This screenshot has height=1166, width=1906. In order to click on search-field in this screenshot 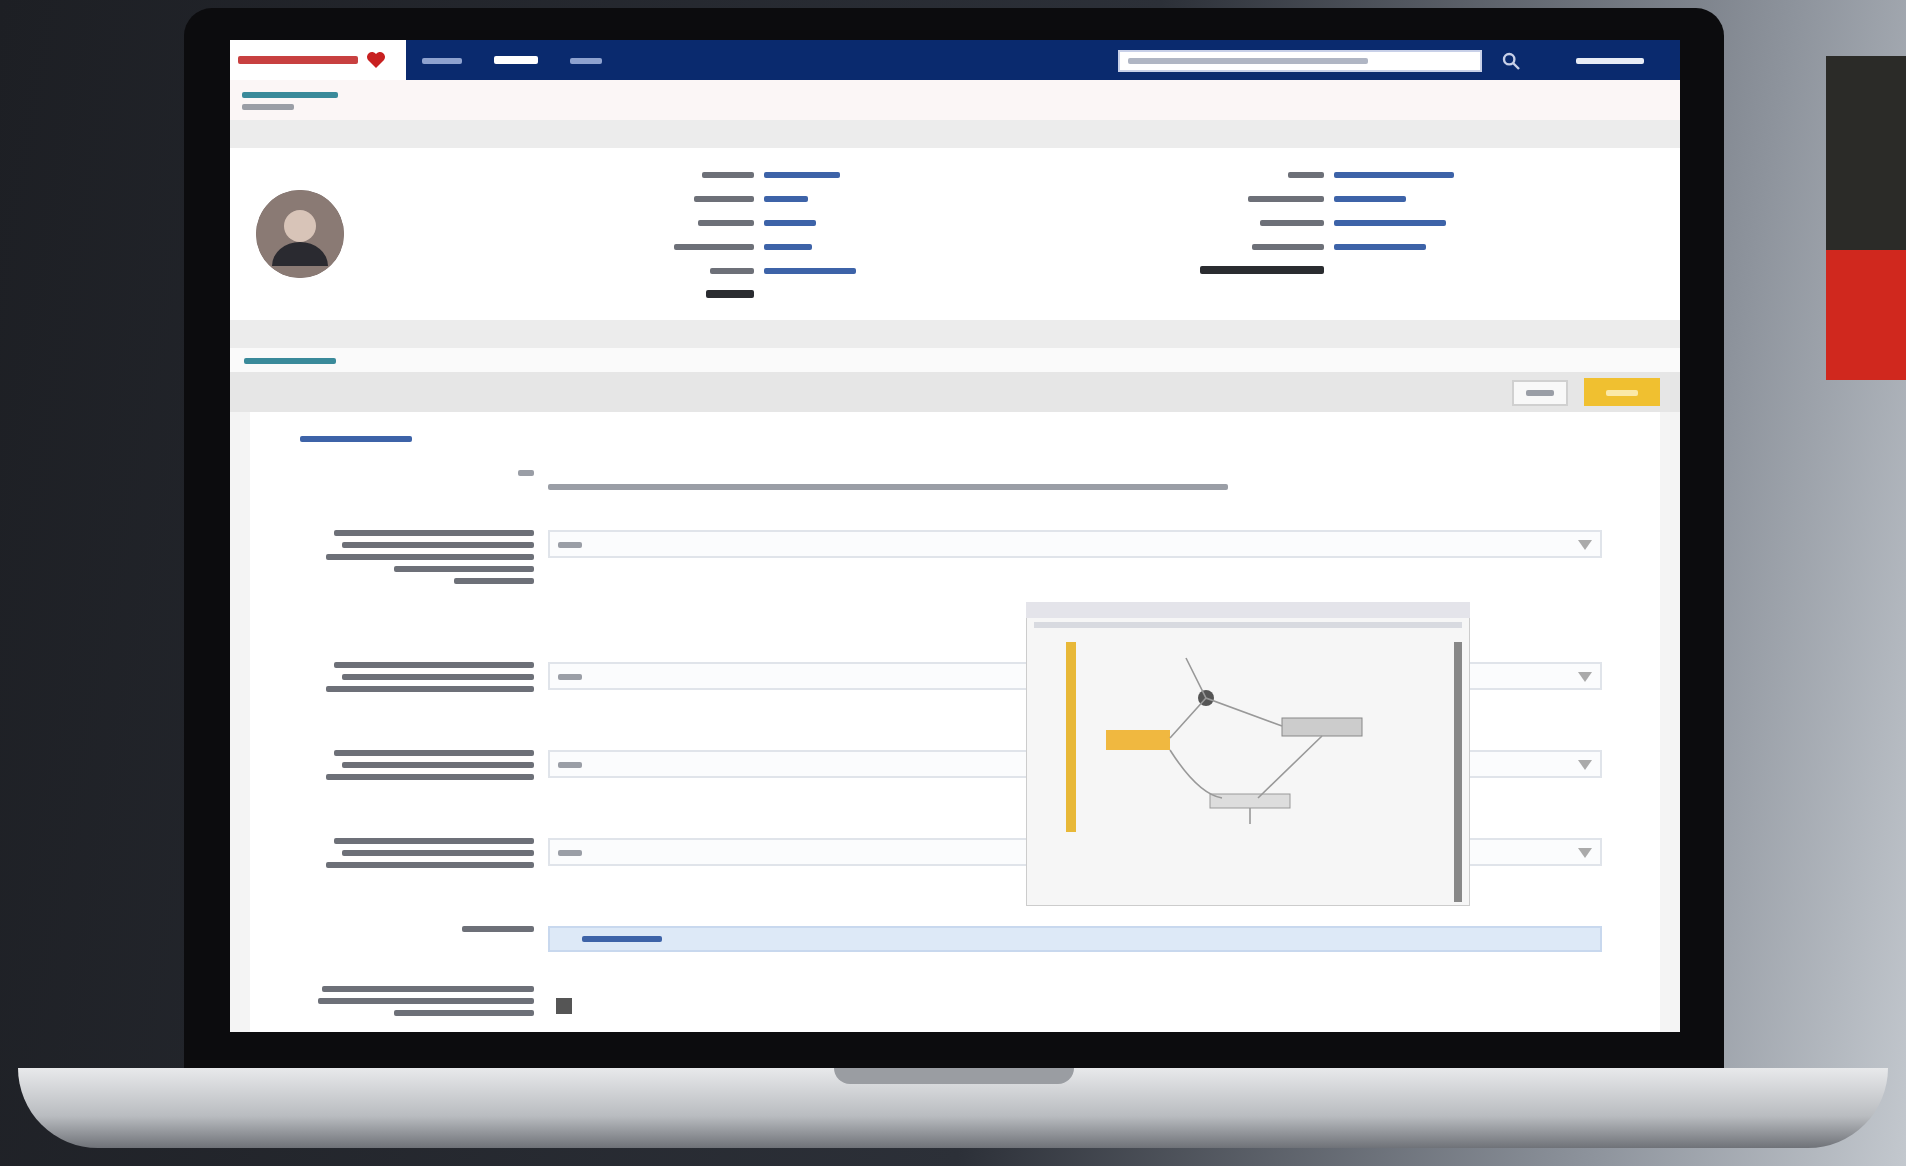, I will do `click(1299, 60)`.